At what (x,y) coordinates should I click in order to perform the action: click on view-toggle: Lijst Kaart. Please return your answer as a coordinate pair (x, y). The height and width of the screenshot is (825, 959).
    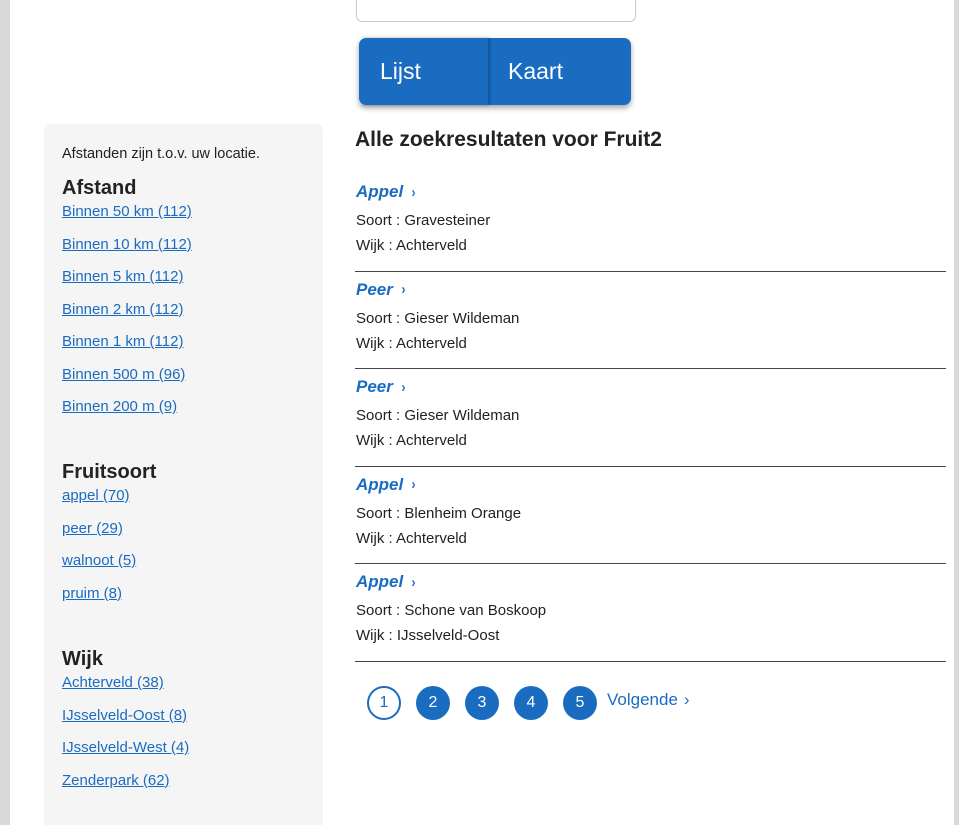
    Looking at the image, I should click on (495, 71).